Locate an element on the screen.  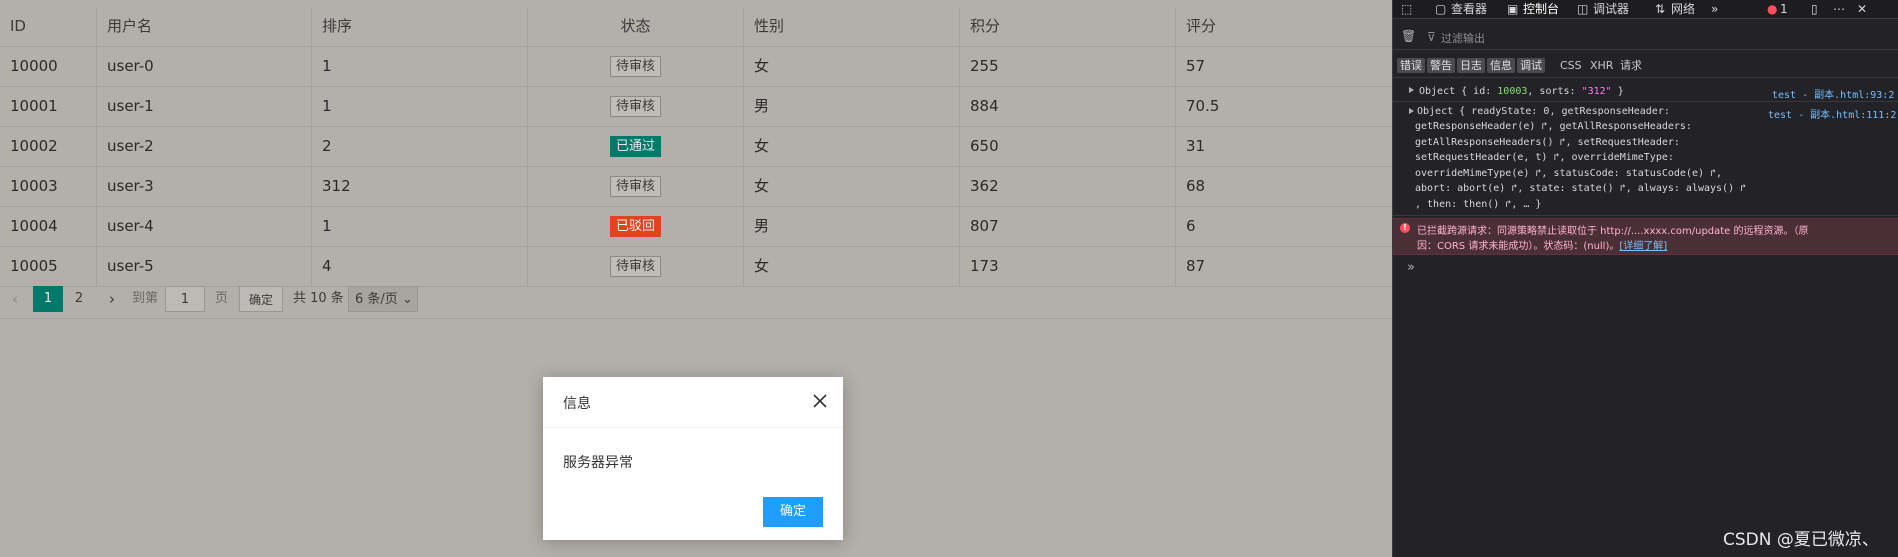
table-row: 10005 user-5 4 待审核 女 173 87 is located at coordinates (696, 267).